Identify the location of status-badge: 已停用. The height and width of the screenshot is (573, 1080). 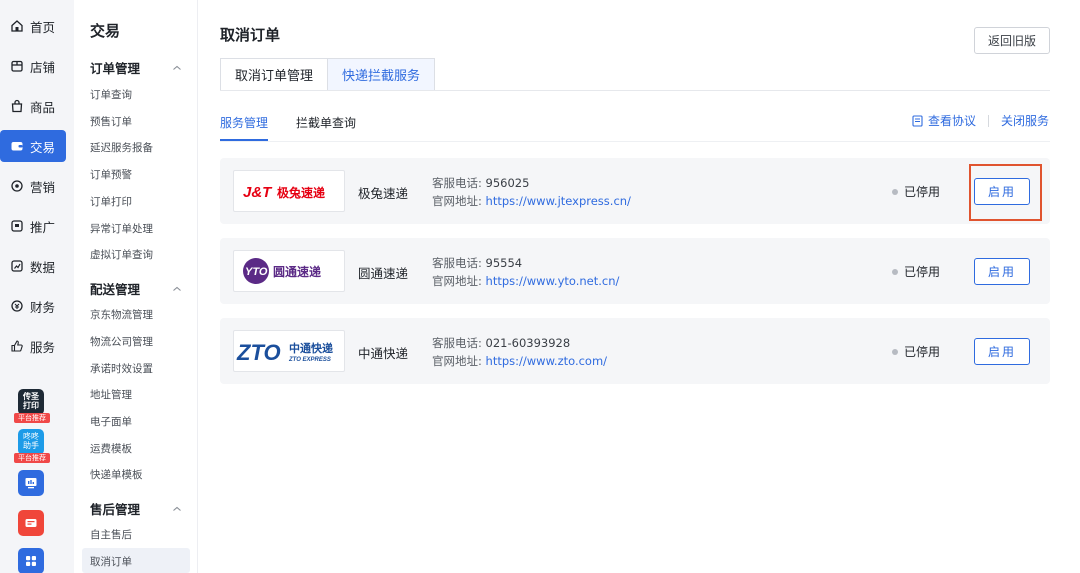
(916, 351).